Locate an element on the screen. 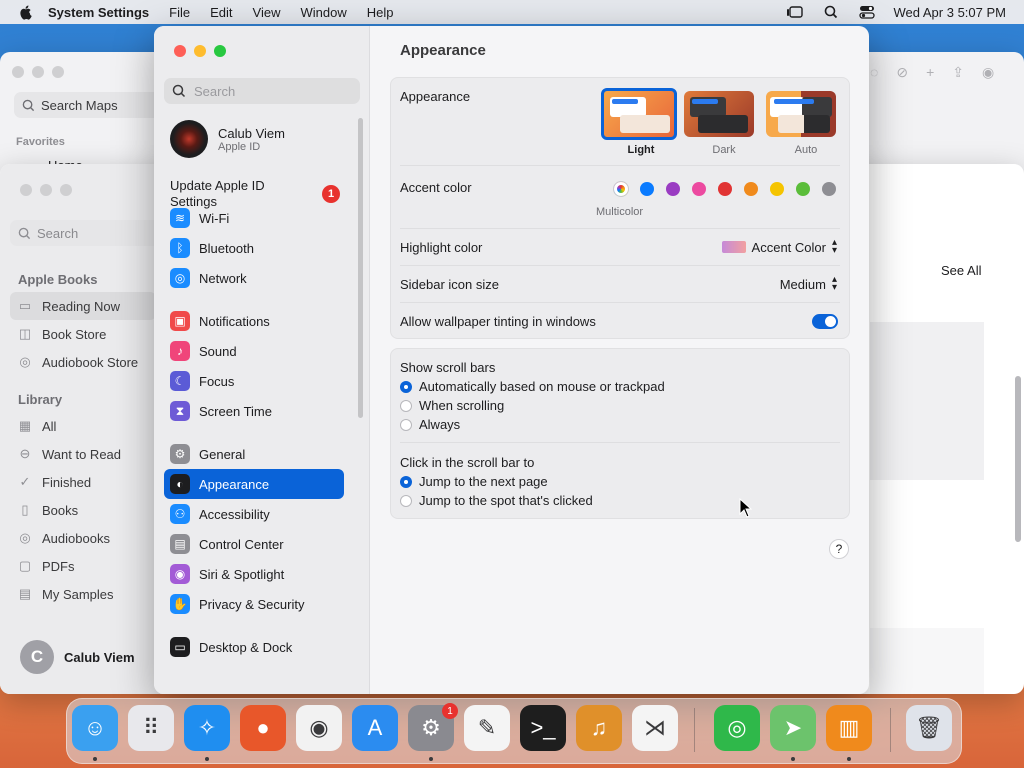 The width and height of the screenshot is (1024, 768). books-item-want-to-read: ⊖ Want to Read is located at coordinates (80, 454).